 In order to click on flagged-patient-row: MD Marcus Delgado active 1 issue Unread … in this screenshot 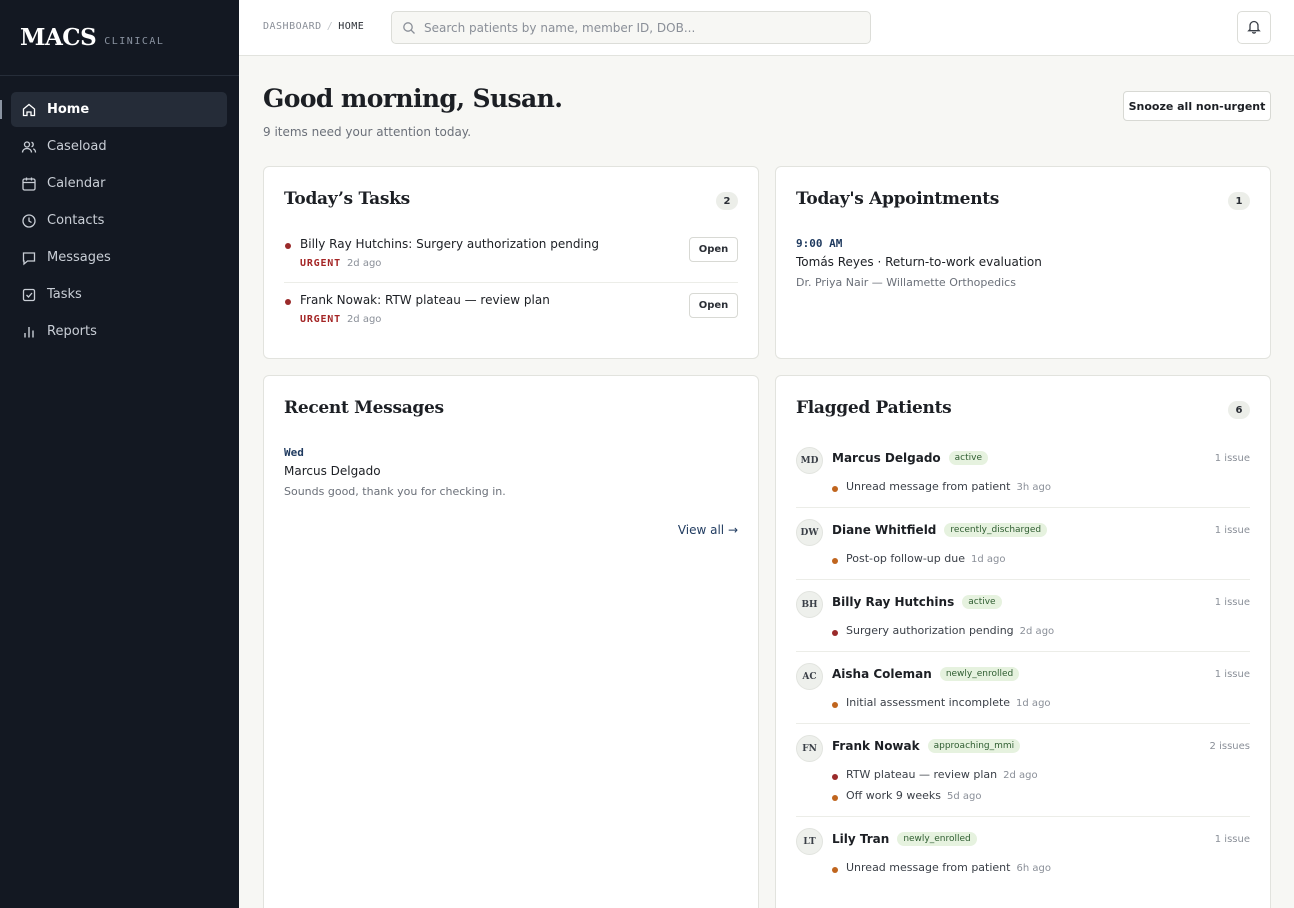, I will do `click(1023, 472)`.